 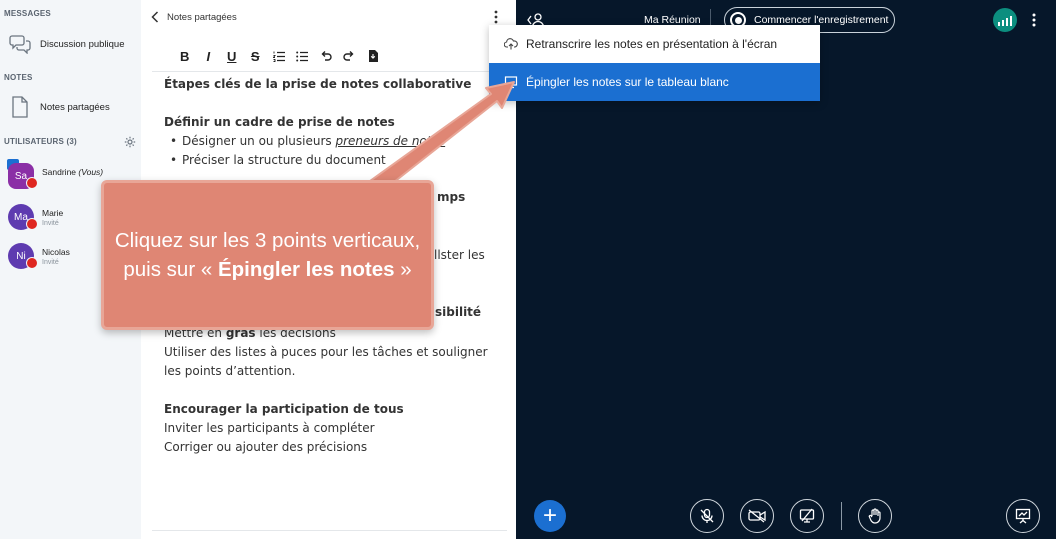 I want to click on redo-icon, so click(x=350, y=56).